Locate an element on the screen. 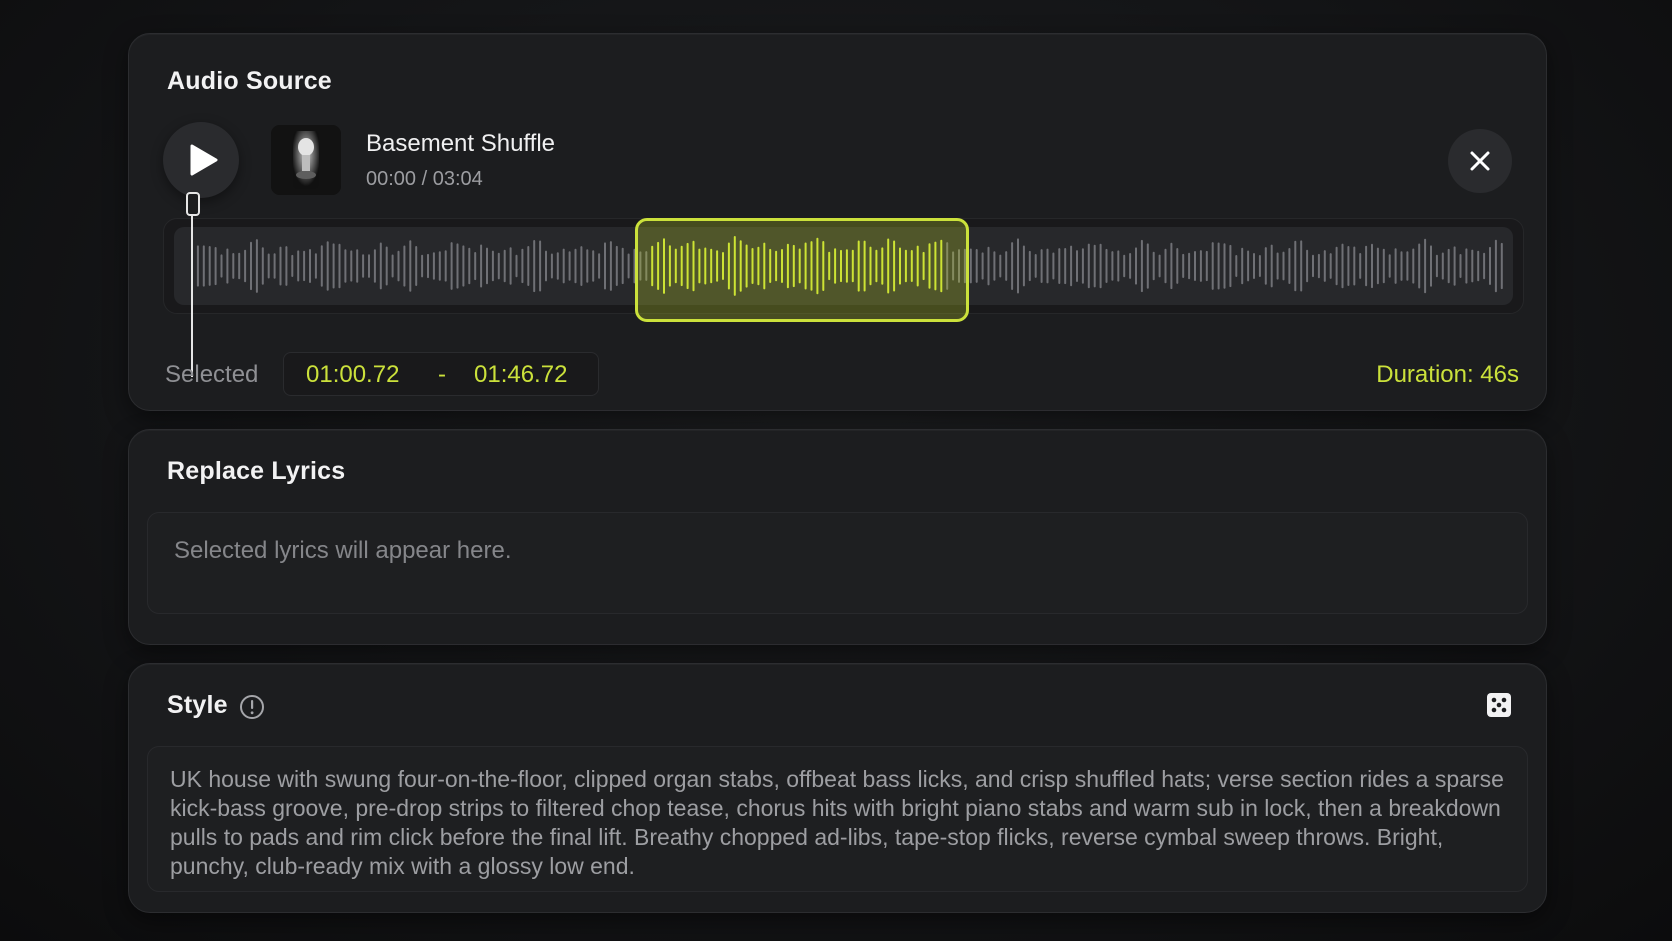 The image size is (1672, 941). audio-source-title: Audio Source is located at coordinates (249, 81).